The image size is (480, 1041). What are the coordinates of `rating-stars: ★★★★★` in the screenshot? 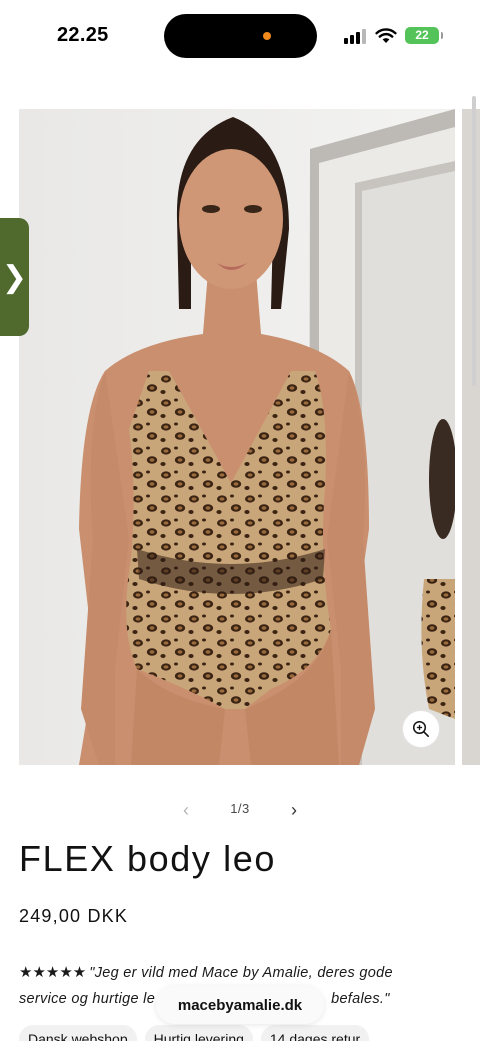 It's located at (53, 972).